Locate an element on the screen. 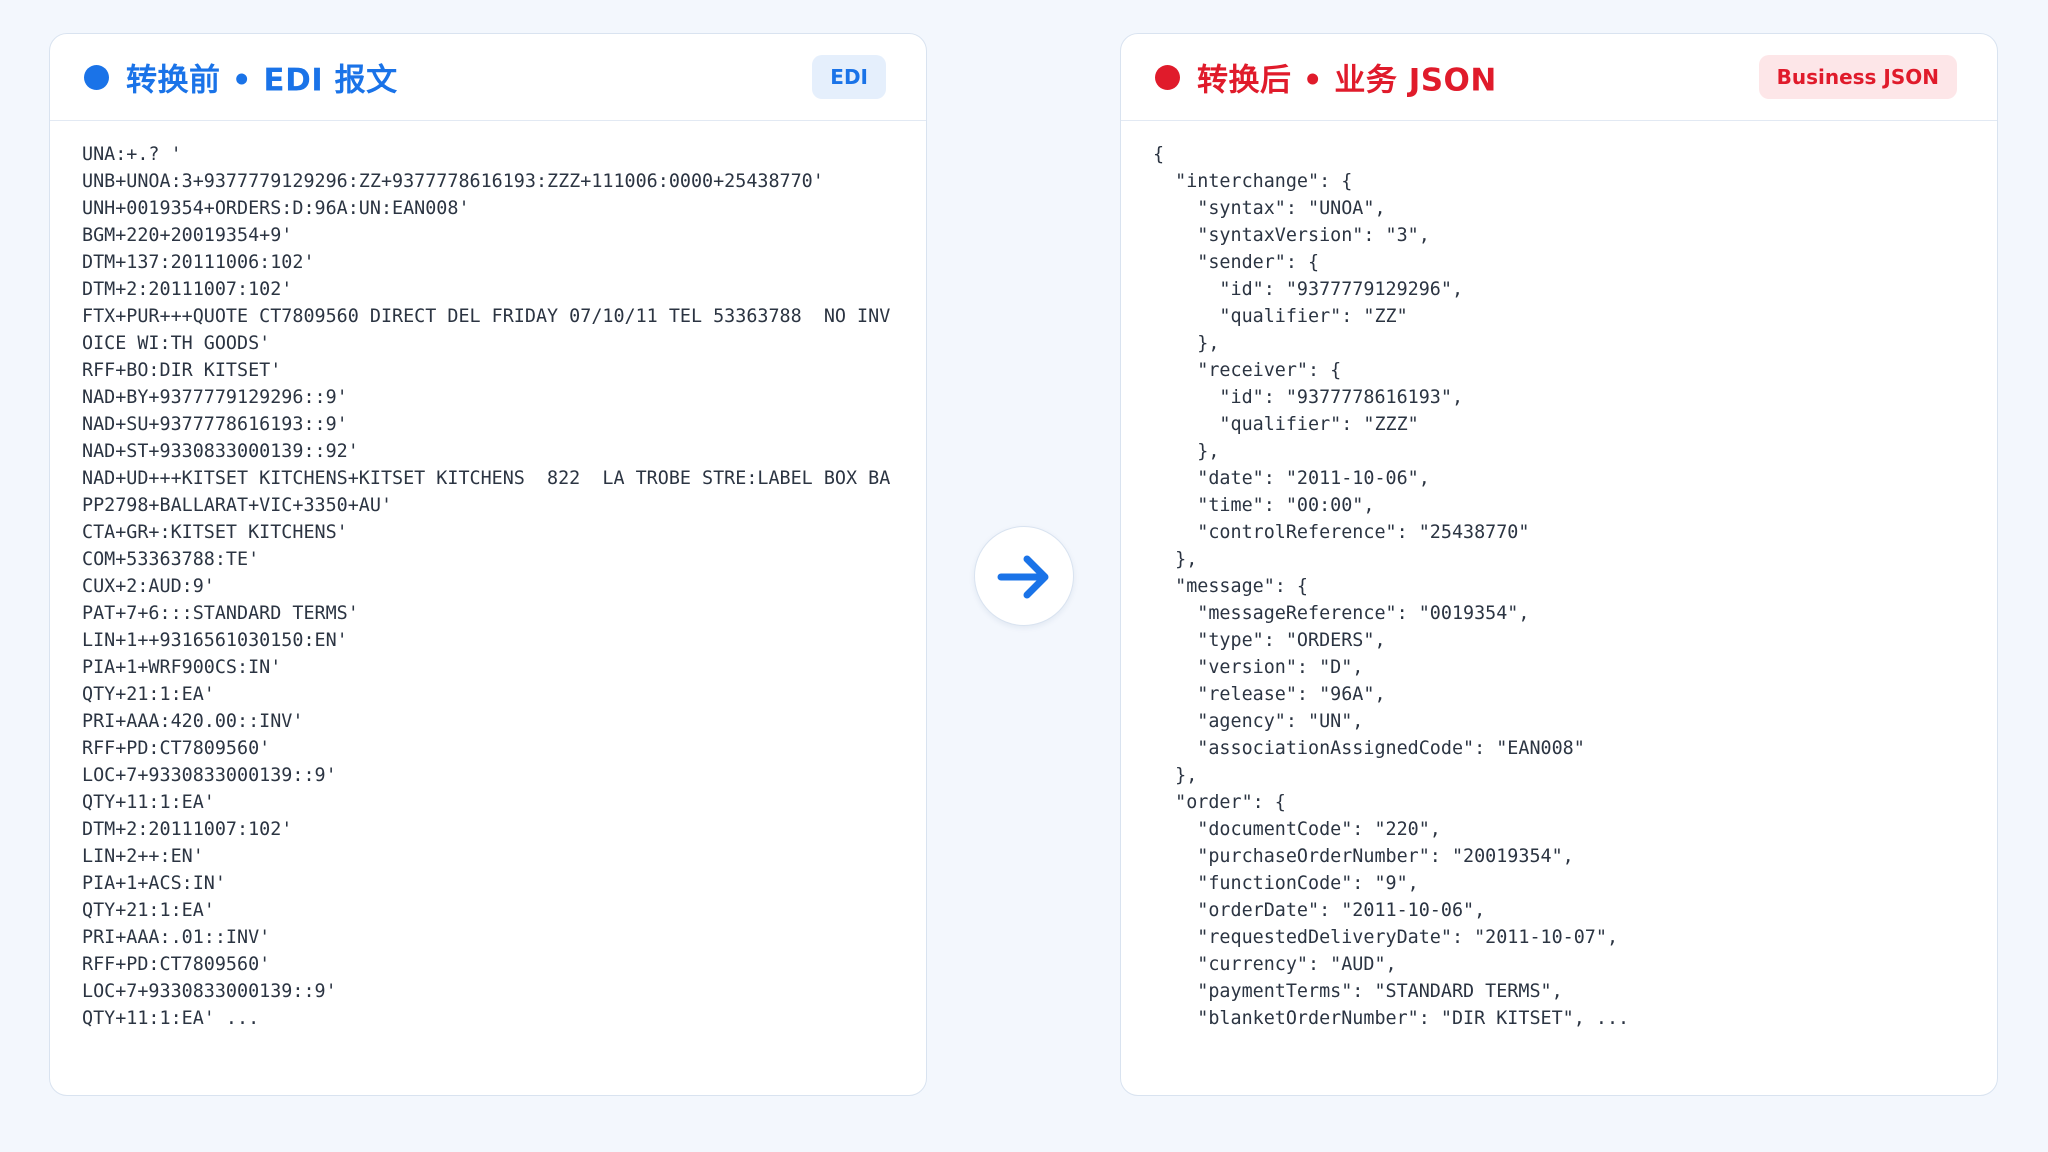 The height and width of the screenshot is (1152, 2048). edi-code-line: LIN+1++9316561030150:EN' is located at coordinates (215, 640).